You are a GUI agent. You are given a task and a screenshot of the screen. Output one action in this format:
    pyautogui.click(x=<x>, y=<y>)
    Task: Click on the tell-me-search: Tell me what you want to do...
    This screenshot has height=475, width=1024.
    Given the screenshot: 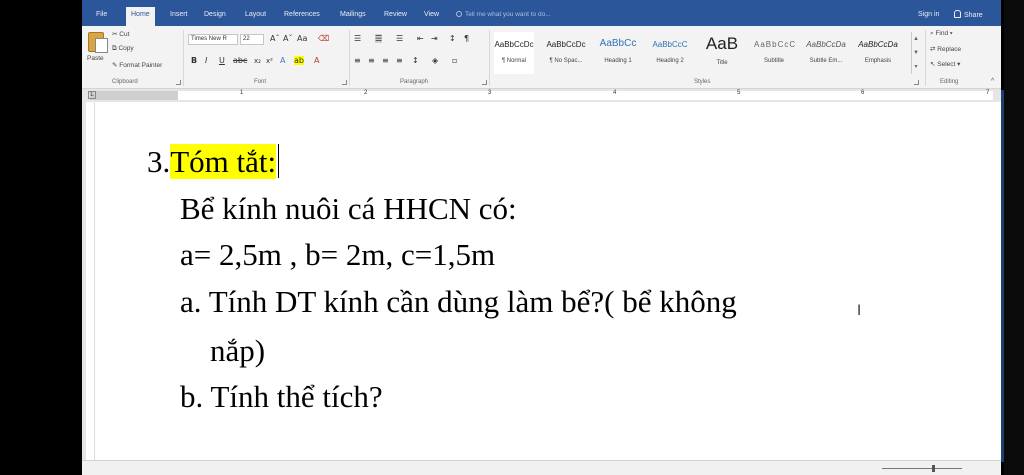 What is the action you would take?
    pyautogui.click(x=503, y=14)
    